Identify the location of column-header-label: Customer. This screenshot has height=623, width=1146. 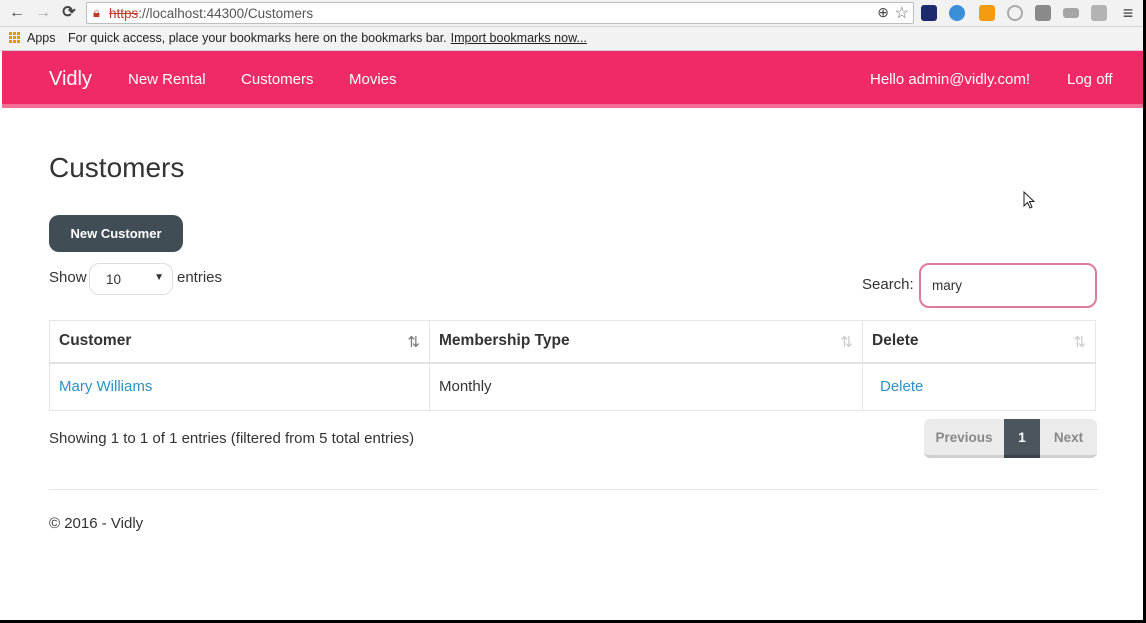
(95, 341).